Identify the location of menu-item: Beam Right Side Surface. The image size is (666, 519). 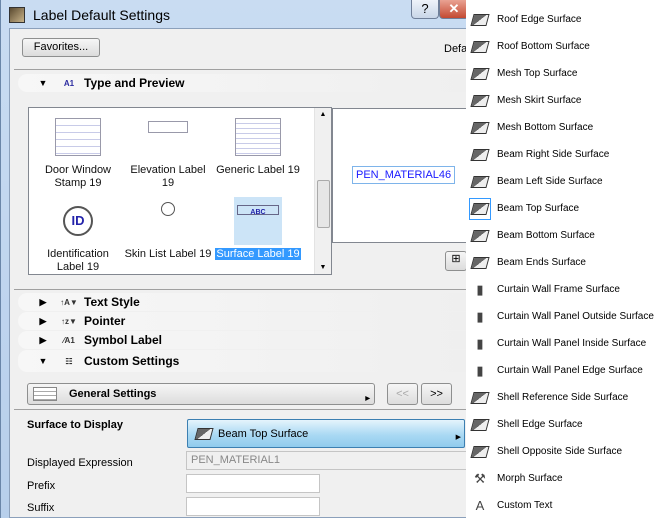
(566, 154).